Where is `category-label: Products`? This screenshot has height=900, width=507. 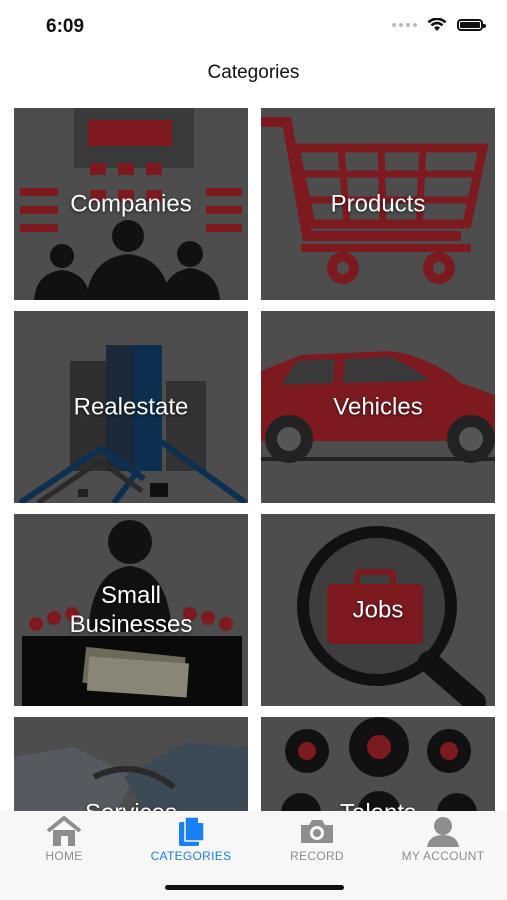 category-label: Products is located at coordinates (378, 204).